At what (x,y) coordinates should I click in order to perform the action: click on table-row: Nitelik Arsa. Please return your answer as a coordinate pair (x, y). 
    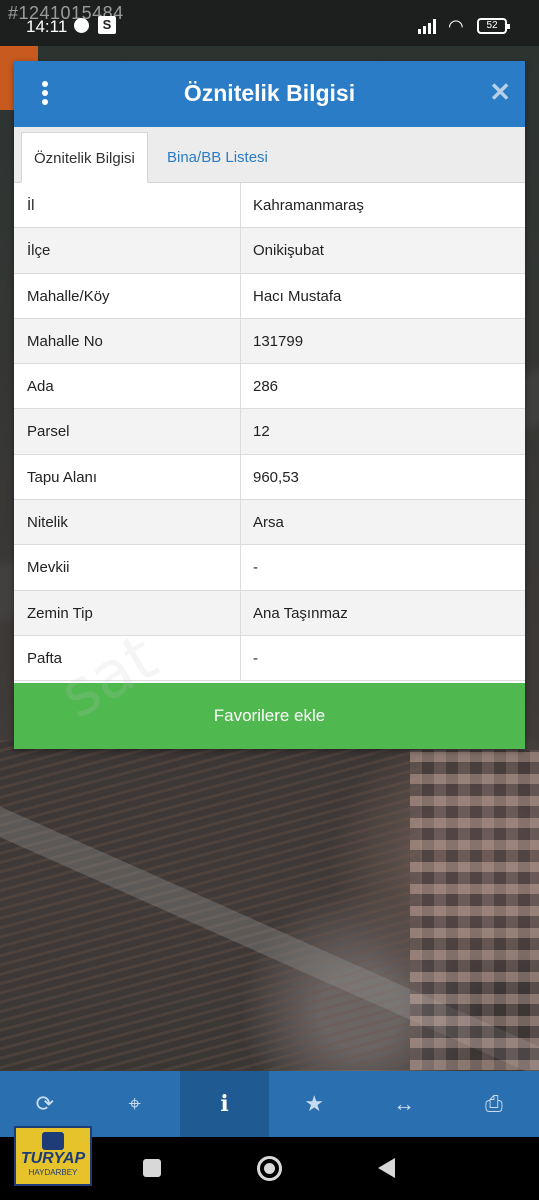
    Looking at the image, I should click on (269, 523).